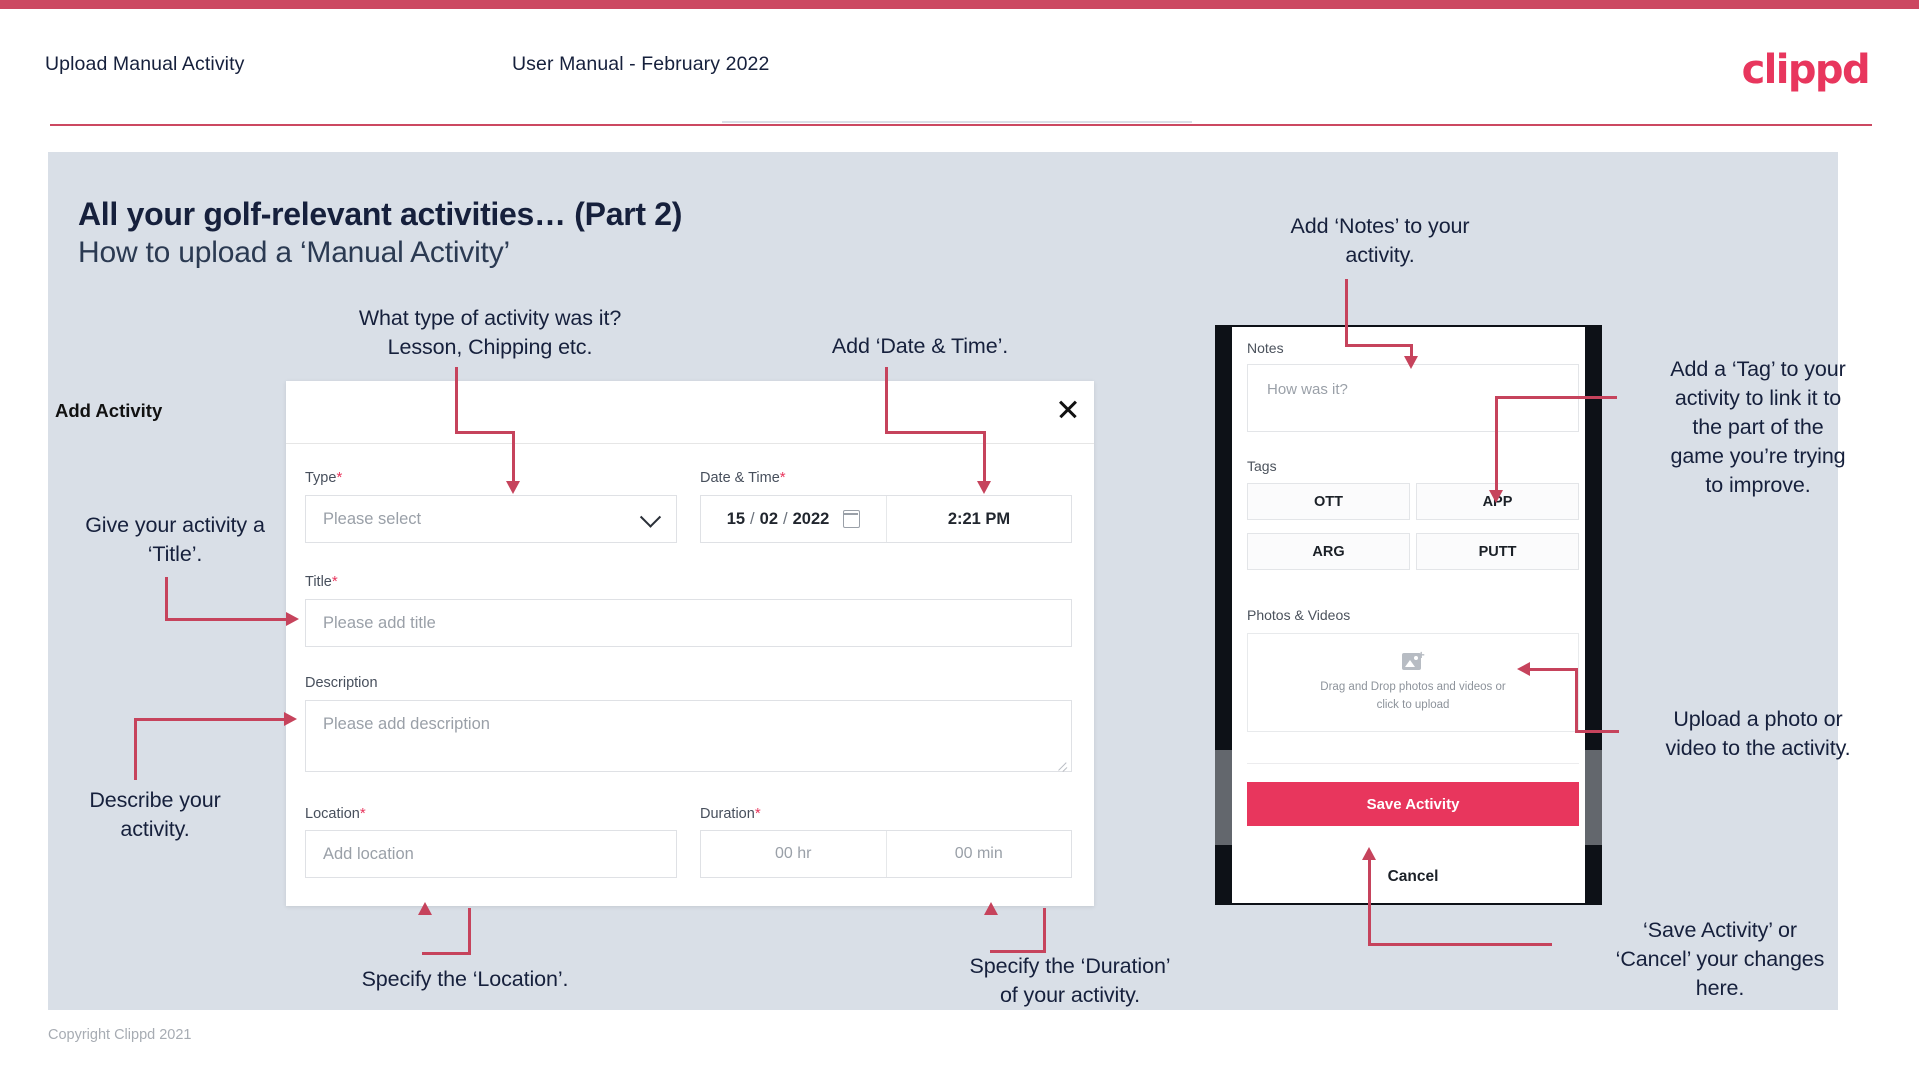 Image resolution: width=1919 pixels, height=1079 pixels. What do you see at coordinates (491, 519) in the screenshot?
I see `type-select: Please select` at bounding box center [491, 519].